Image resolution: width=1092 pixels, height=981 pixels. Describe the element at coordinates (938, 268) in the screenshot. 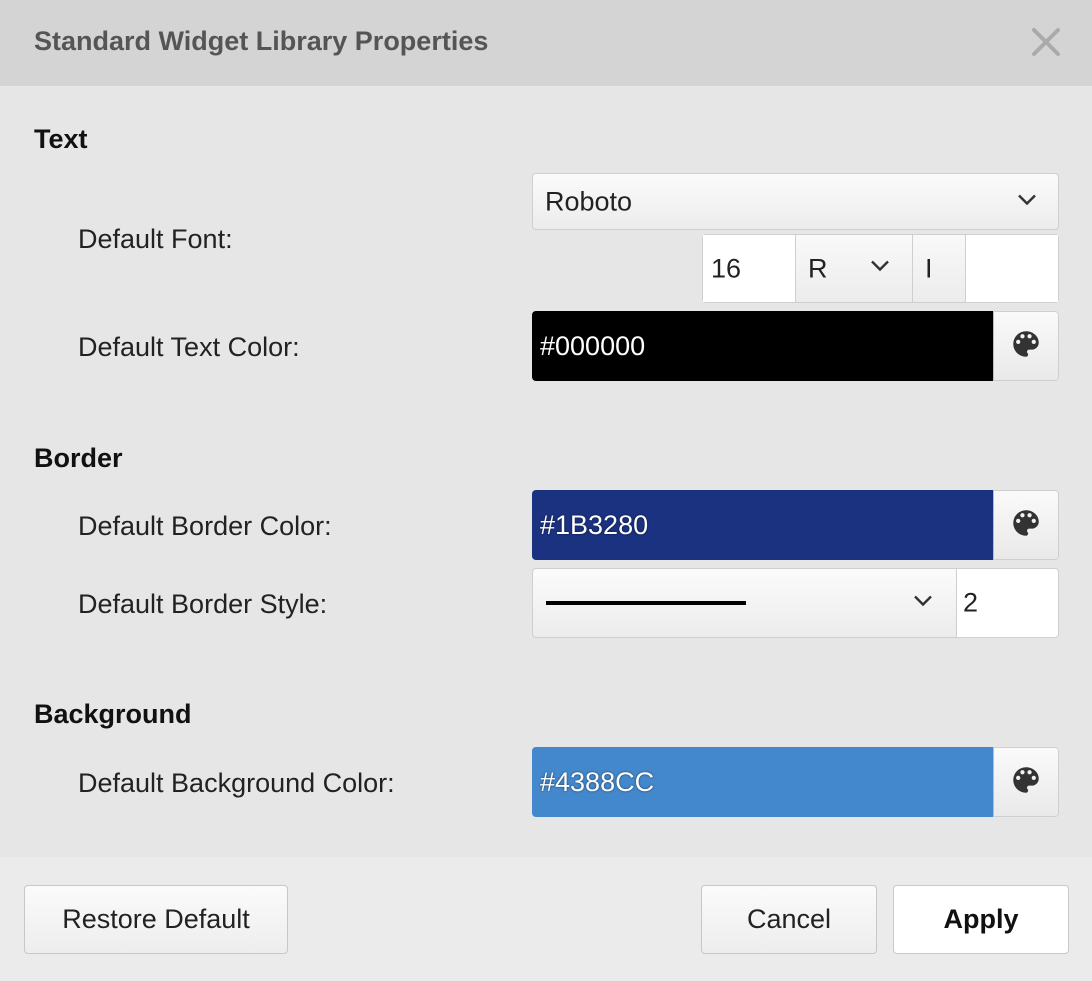

I see `italic-toggle: I` at that location.